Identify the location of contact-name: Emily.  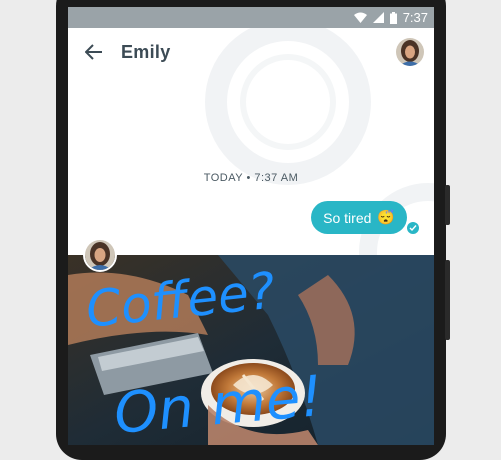
(146, 52).